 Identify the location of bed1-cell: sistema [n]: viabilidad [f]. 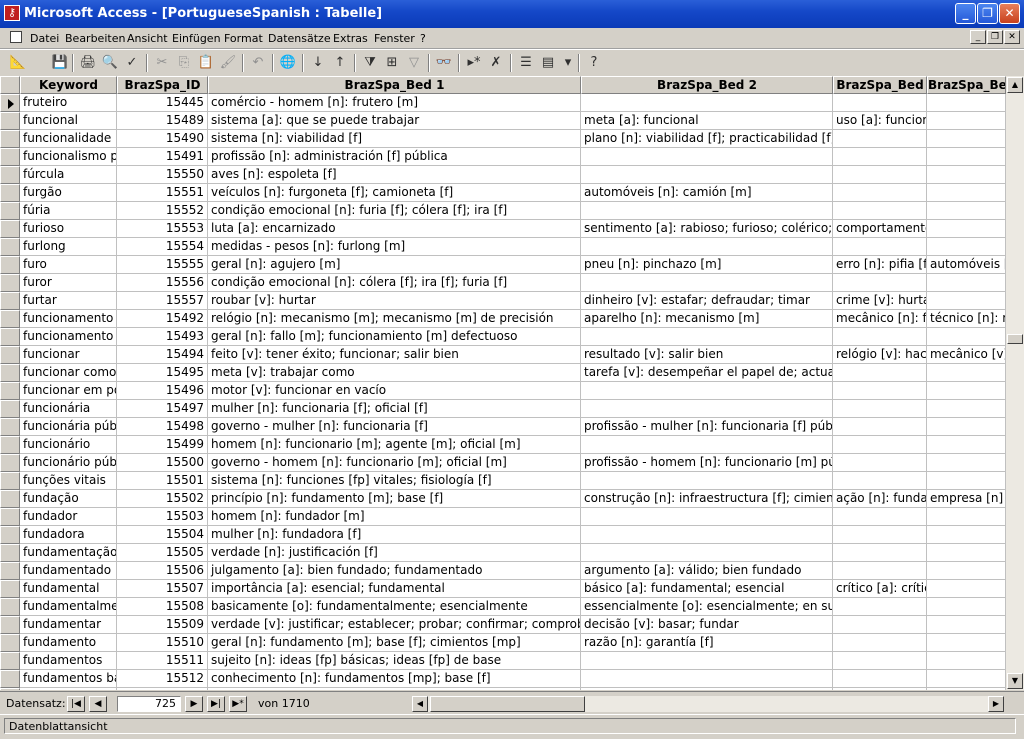
(394, 139).